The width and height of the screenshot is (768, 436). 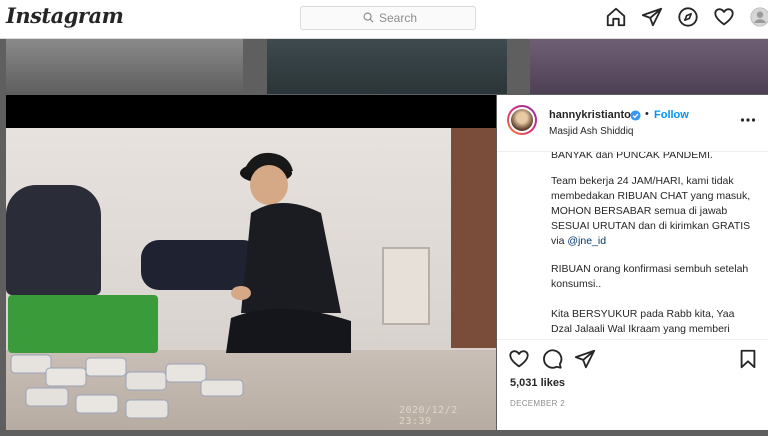 What do you see at coordinates (671, 115) in the screenshot?
I see `follow-button: Follow` at bounding box center [671, 115].